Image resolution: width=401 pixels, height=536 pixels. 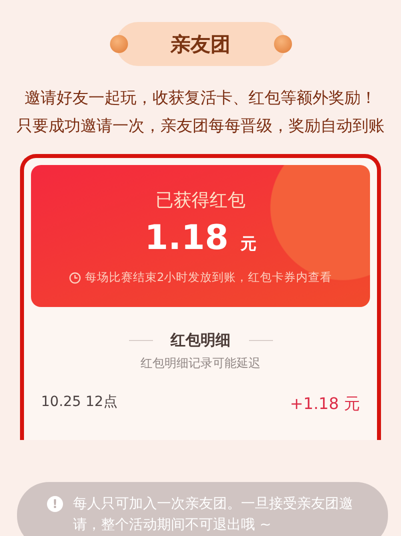 What do you see at coordinates (208, 277) in the screenshot?
I see `reward-note: 每场比赛结束2小时发放到账，红包卡券内查看` at bounding box center [208, 277].